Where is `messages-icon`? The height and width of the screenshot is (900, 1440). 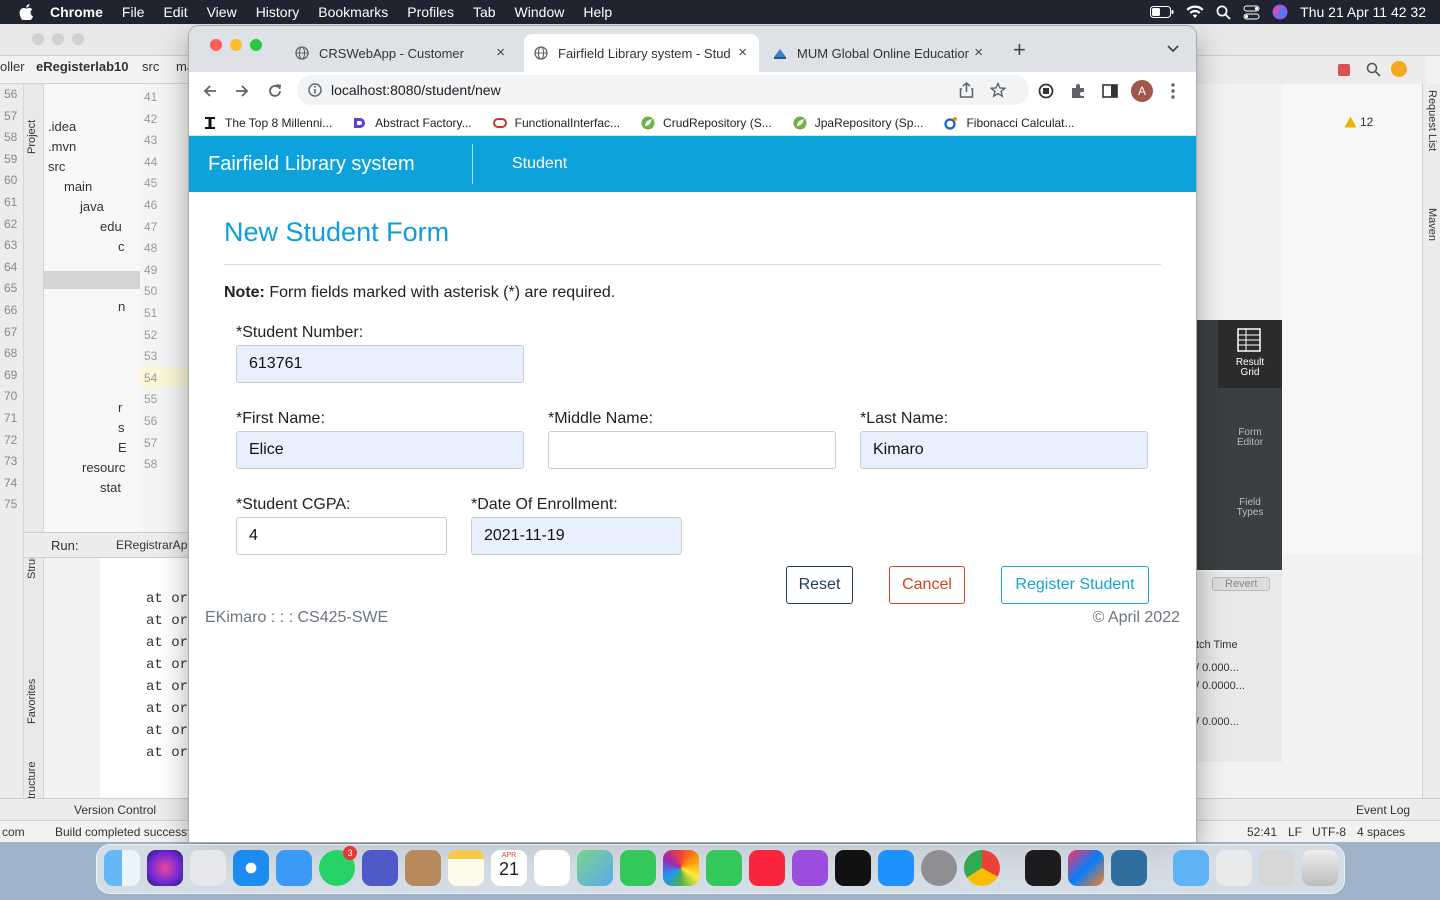 messages-icon is located at coordinates (638, 868).